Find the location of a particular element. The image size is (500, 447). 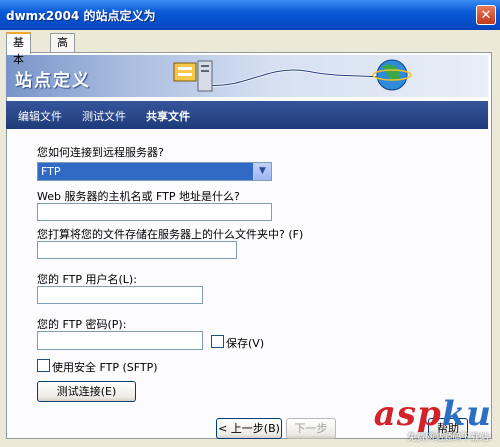

connect-label: 您如何连接到远程服务器? is located at coordinates (100, 152).